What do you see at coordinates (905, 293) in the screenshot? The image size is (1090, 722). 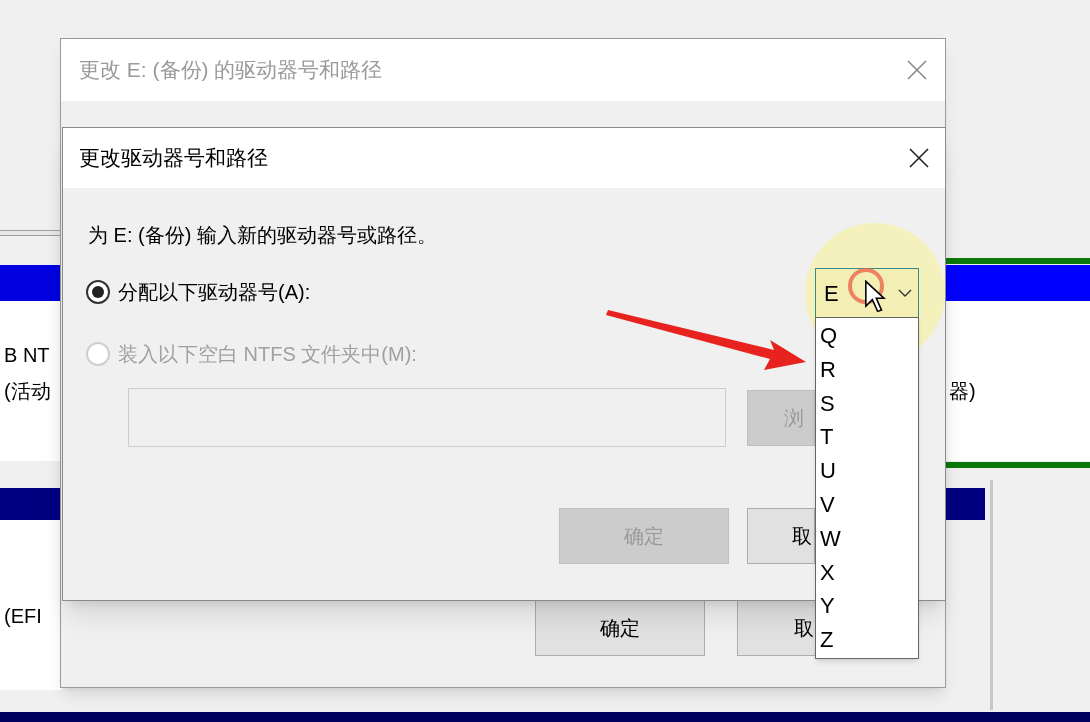 I see `chevron-down-icon` at bounding box center [905, 293].